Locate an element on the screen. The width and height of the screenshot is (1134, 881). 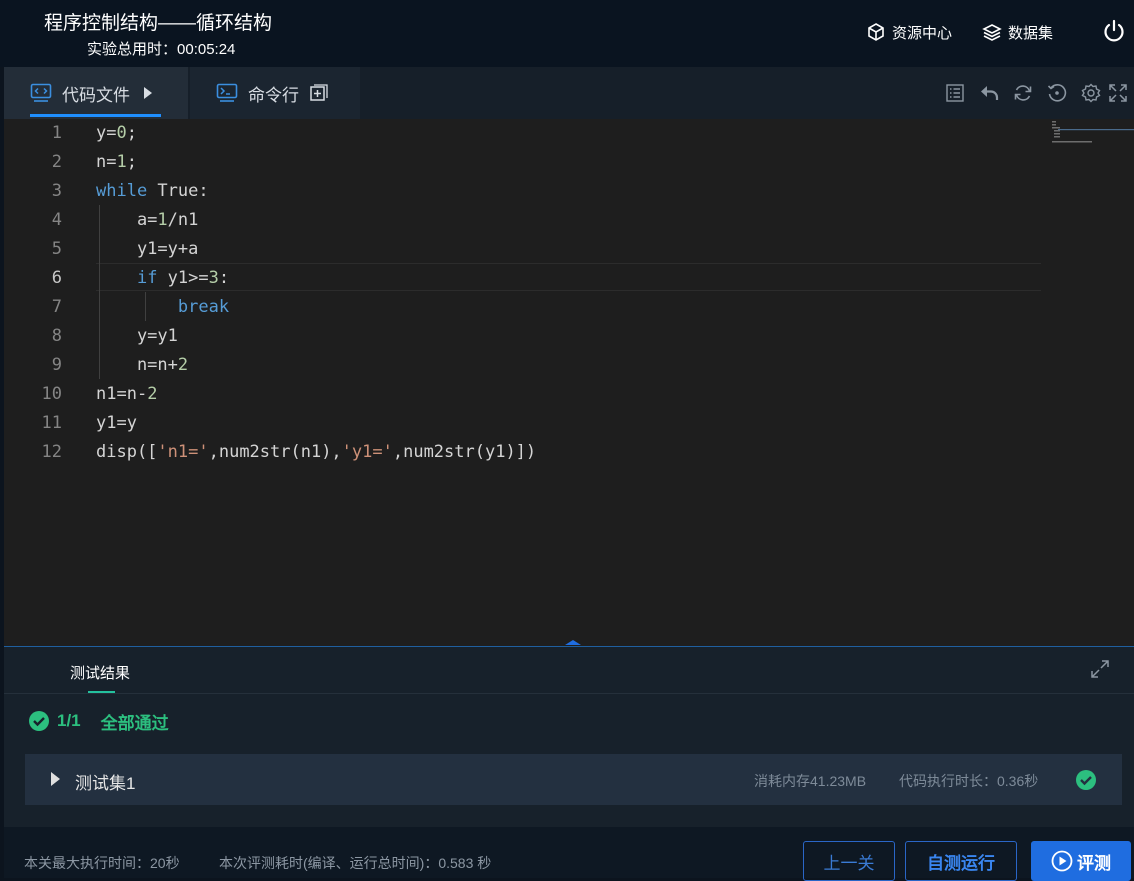
elapsed-time: 实验总用时：00:05:24 is located at coordinates (161, 48).